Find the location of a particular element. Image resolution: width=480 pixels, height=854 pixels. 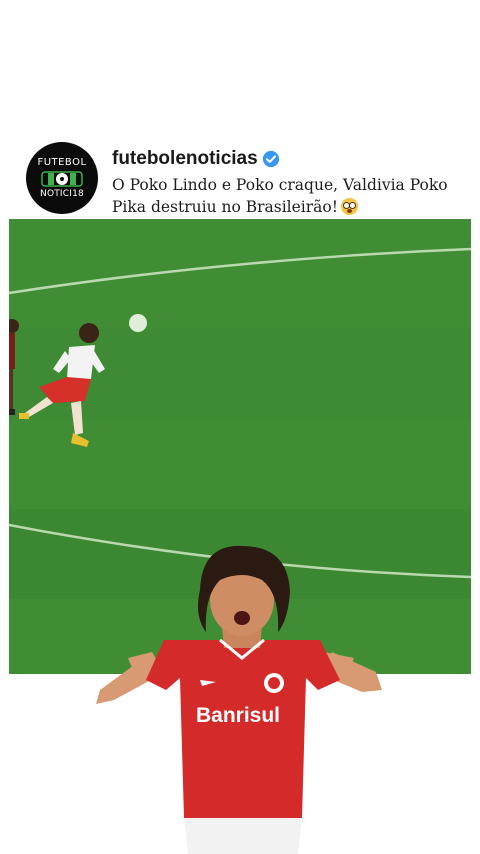

handle-row: futebolenoticias is located at coordinates (196, 159).